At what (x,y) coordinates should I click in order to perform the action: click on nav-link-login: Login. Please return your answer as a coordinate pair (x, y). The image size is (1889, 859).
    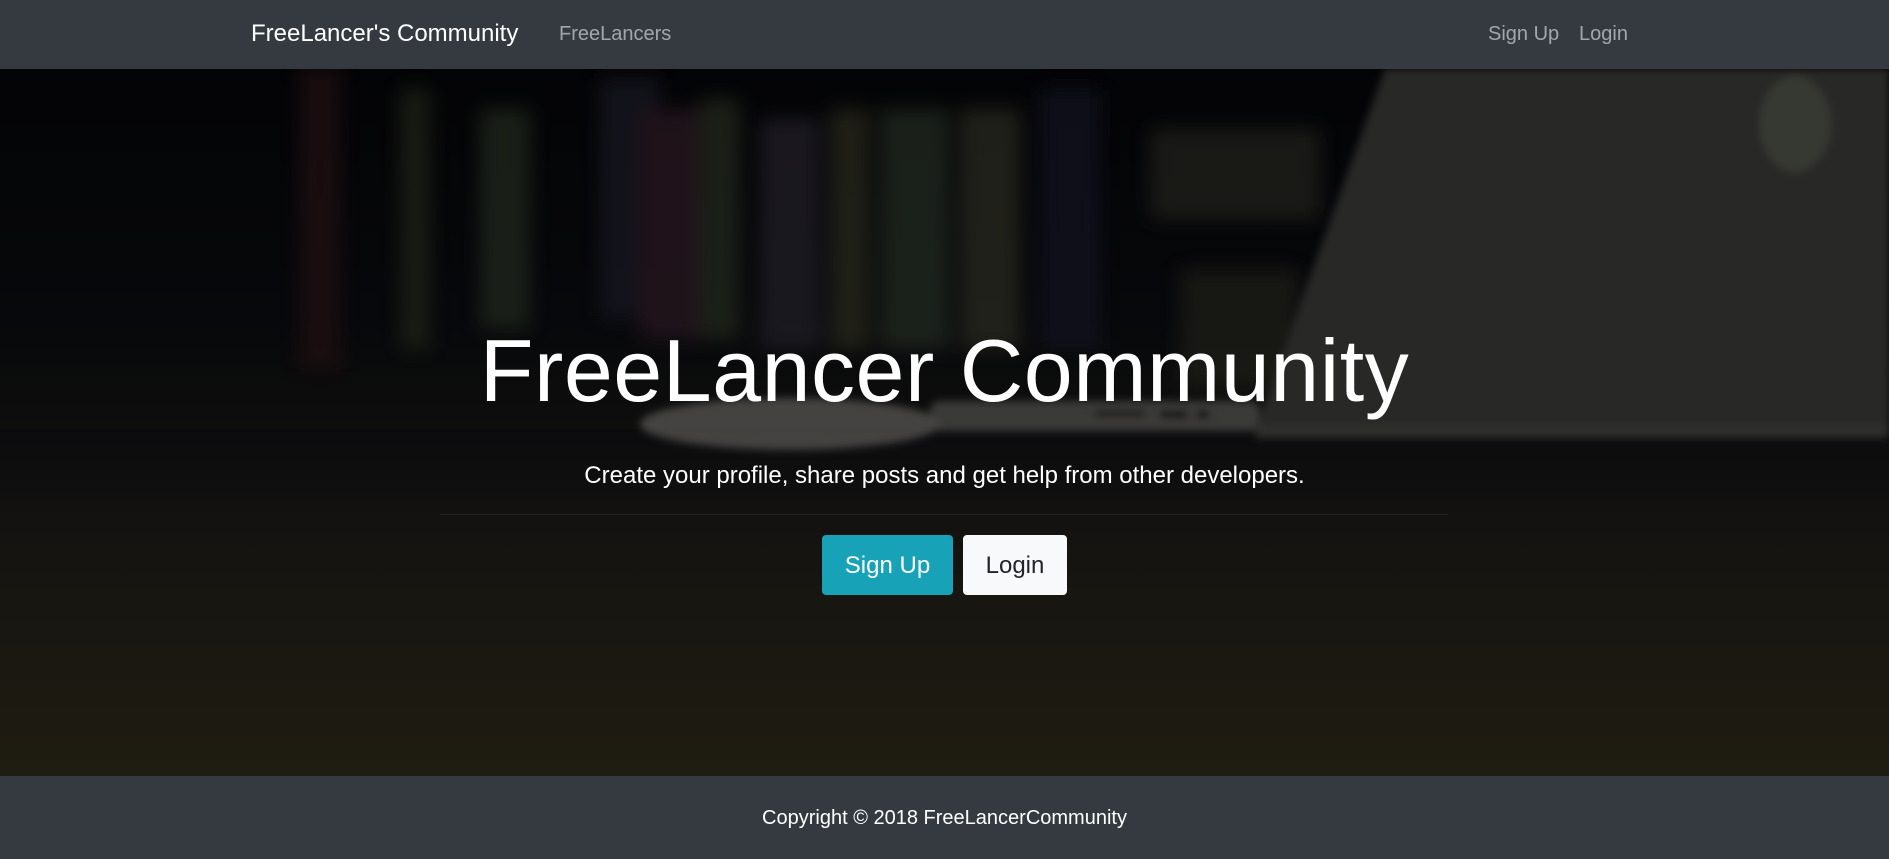
    Looking at the image, I should click on (1603, 34).